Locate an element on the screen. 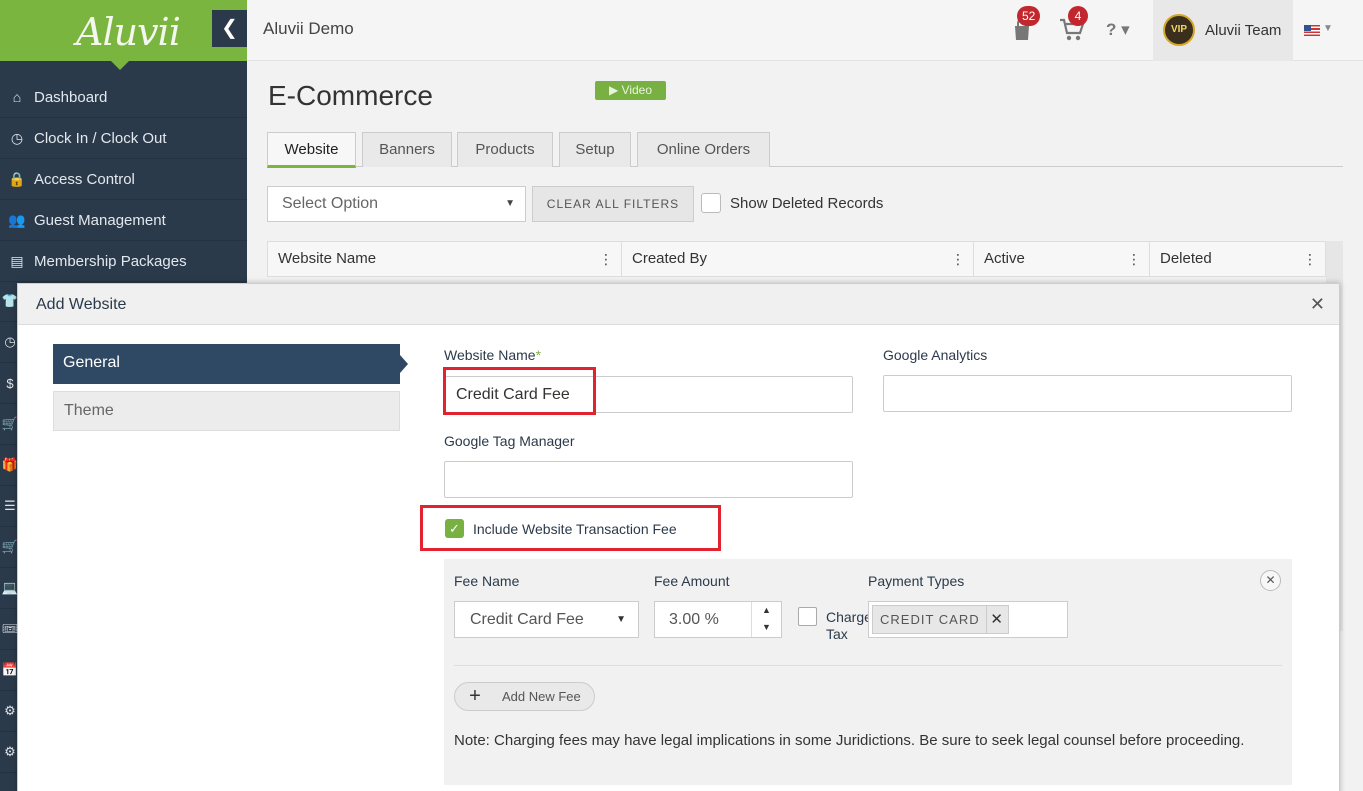 Image resolution: width=1363 pixels, height=791 pixels. notification-badge: 52 is located at coordinates (1029, 16).